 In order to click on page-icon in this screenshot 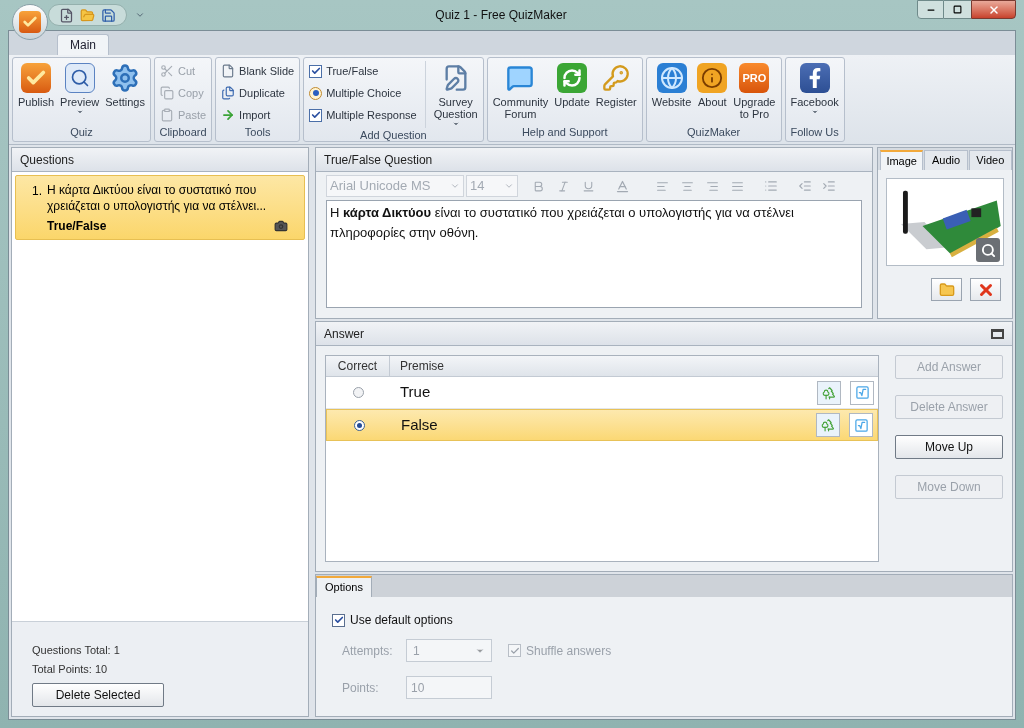, I will do `click(228, 71)`.